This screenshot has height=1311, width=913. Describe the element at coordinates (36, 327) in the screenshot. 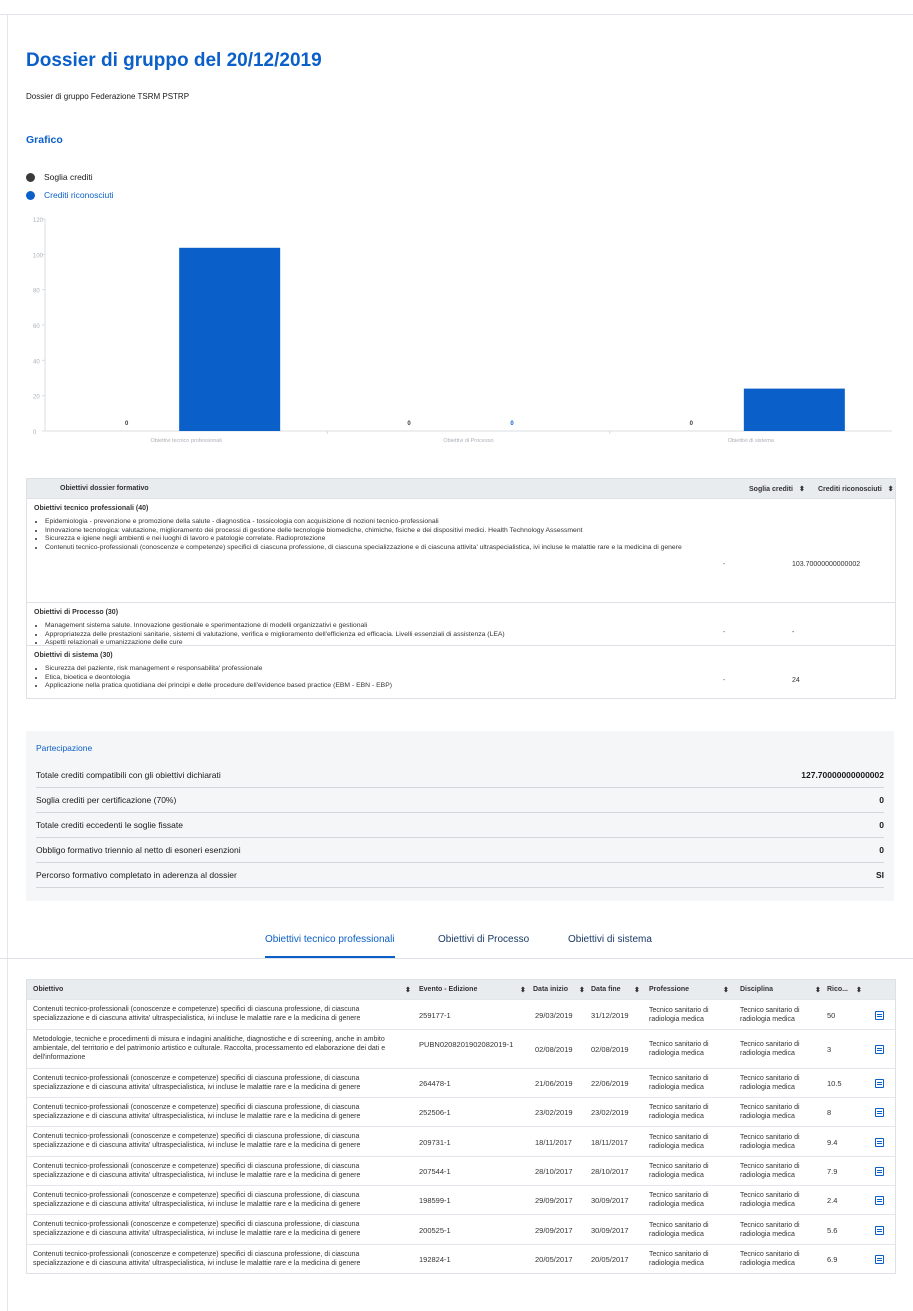

I see `y-tick-label: 60` at that location.